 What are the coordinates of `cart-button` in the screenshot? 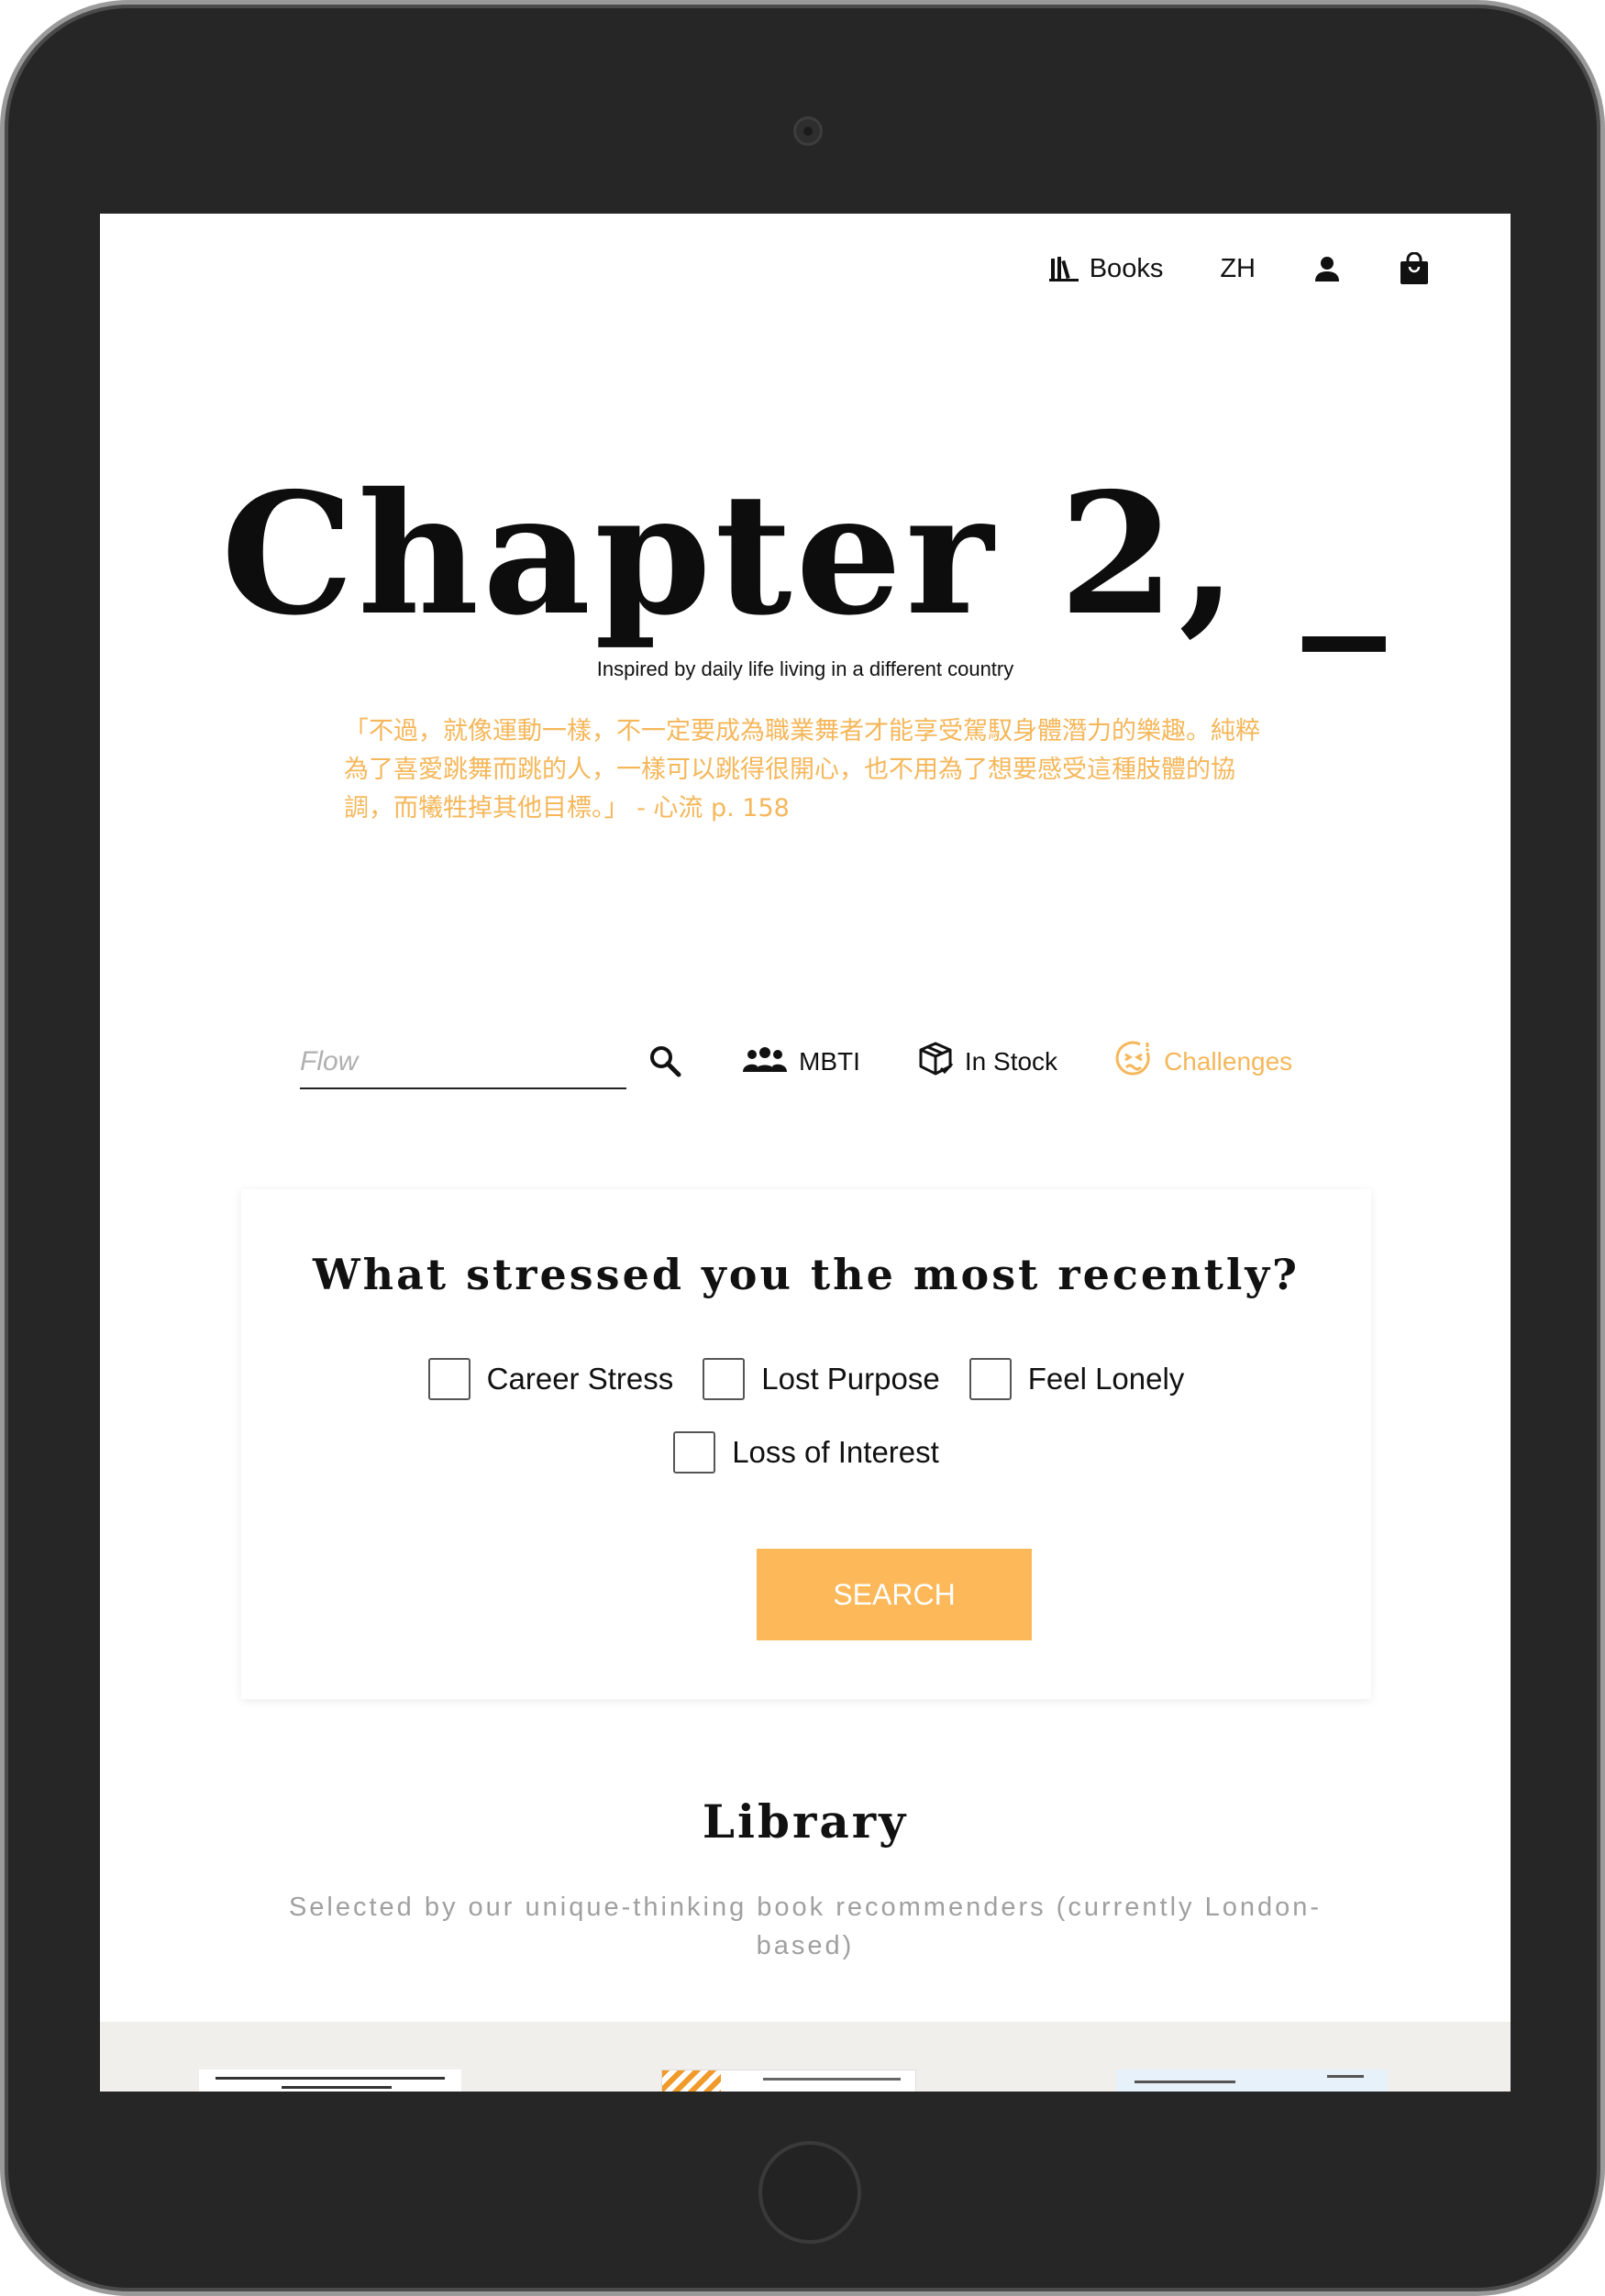 It's located at (1414, 268).